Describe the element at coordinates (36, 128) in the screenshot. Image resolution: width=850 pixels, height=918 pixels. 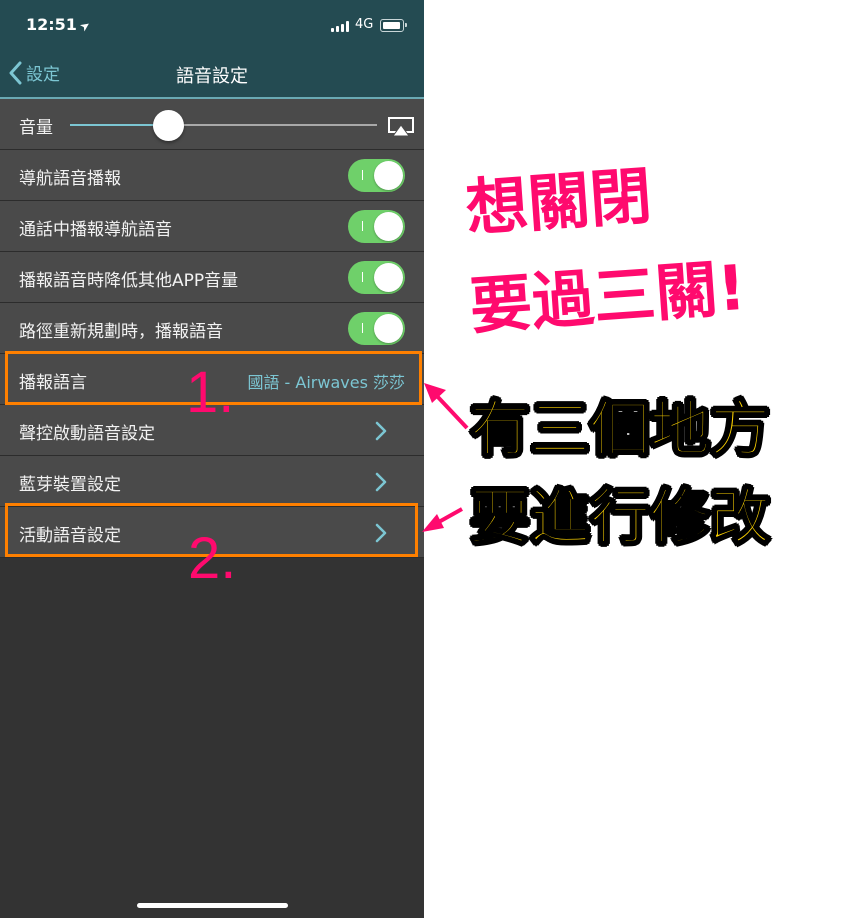
I see `volume-label: 音量` at that location.